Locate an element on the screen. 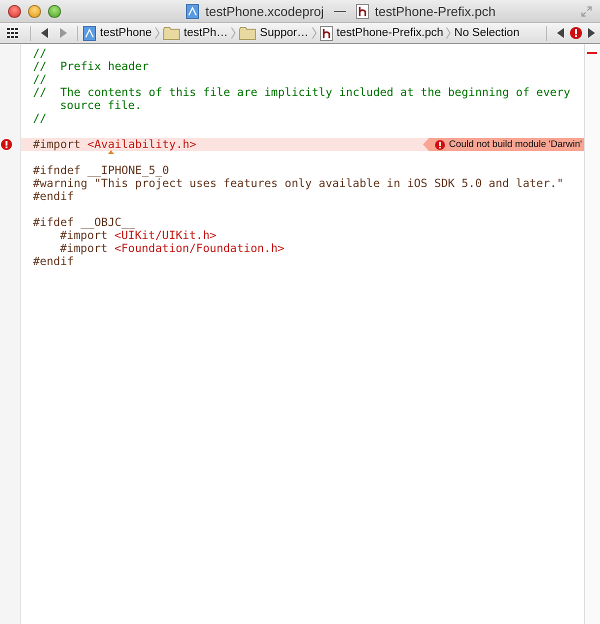 The width and height of the screenshot is (600, 624). code-line: // Prefix header is located at coordinates (91, 66).